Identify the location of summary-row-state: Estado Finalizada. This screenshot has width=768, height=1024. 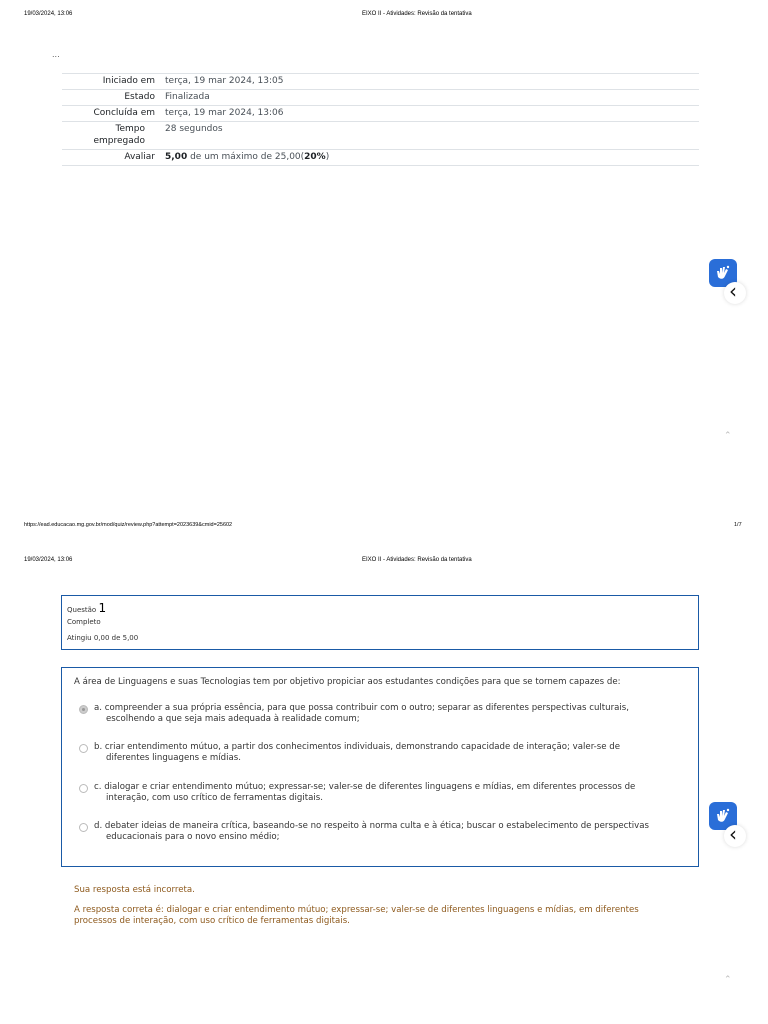
(380, 97).